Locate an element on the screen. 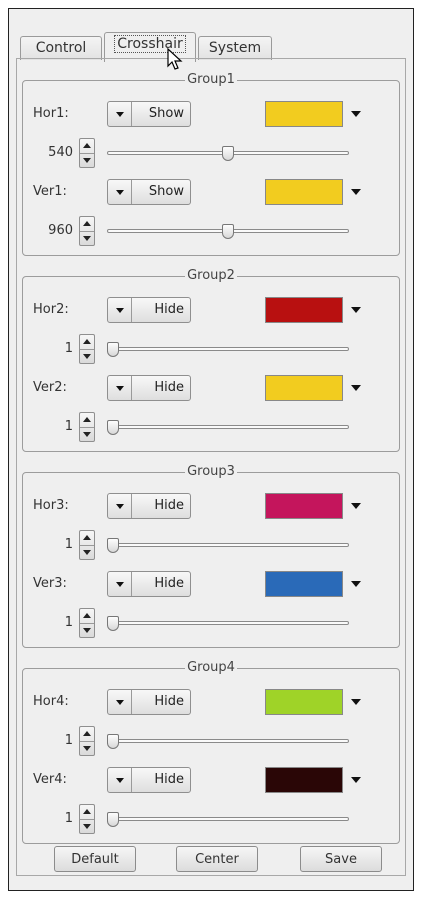 The image size is (424, 899). group-title: Group4 is located at coordinates (211, 668).